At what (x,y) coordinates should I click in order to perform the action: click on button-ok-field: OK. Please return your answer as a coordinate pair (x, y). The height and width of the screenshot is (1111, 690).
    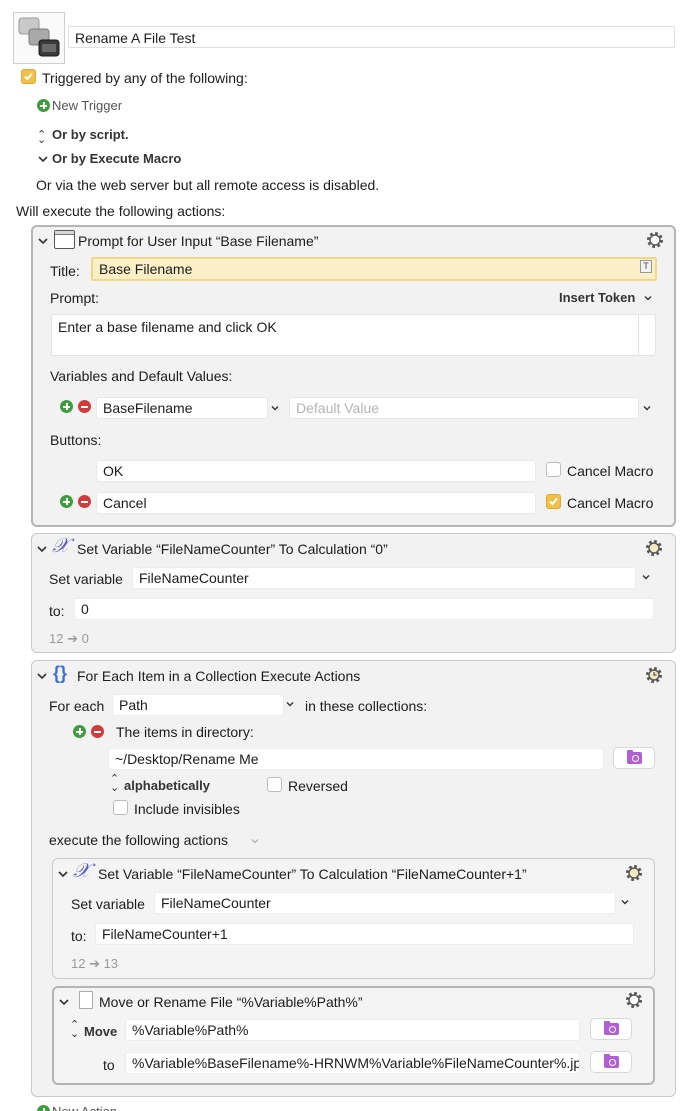
    Looking at the image, I should click on (316, 471).